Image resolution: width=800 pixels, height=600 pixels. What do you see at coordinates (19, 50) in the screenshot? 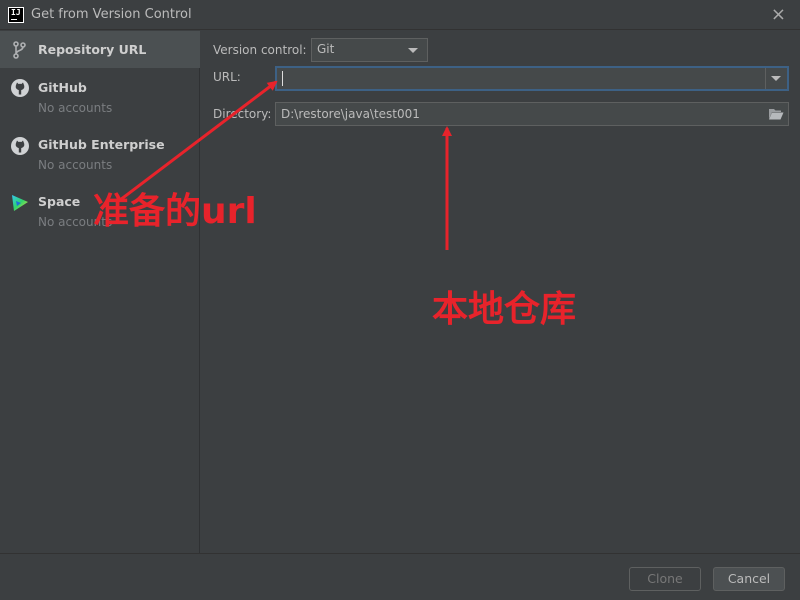
I see `branch-icon` at bounding box center [19, 50].